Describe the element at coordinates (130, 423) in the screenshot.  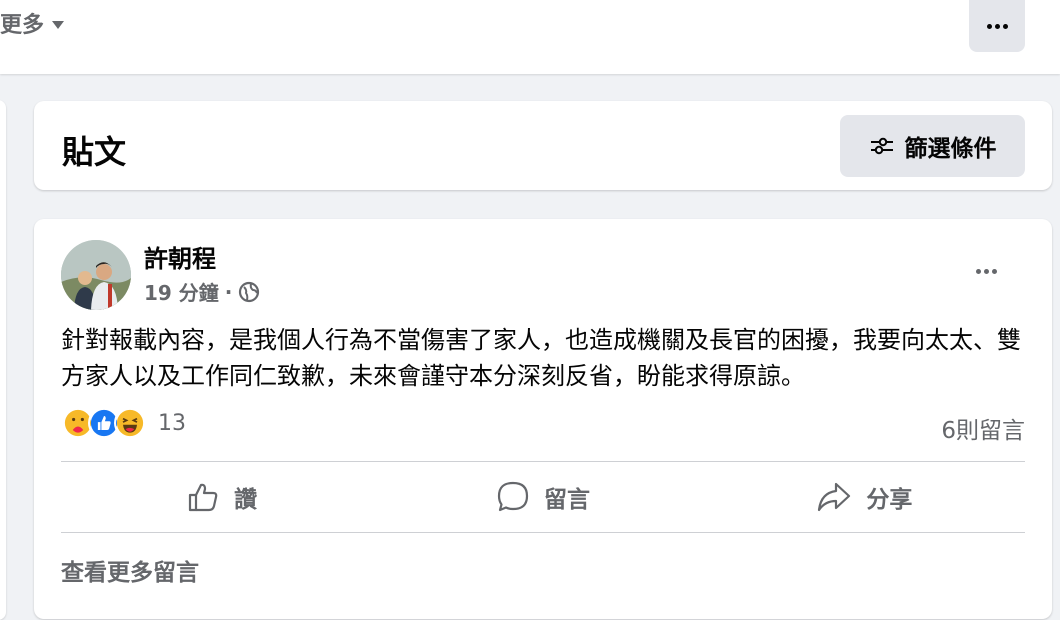
I see `haha-reaction-icon` at that location.